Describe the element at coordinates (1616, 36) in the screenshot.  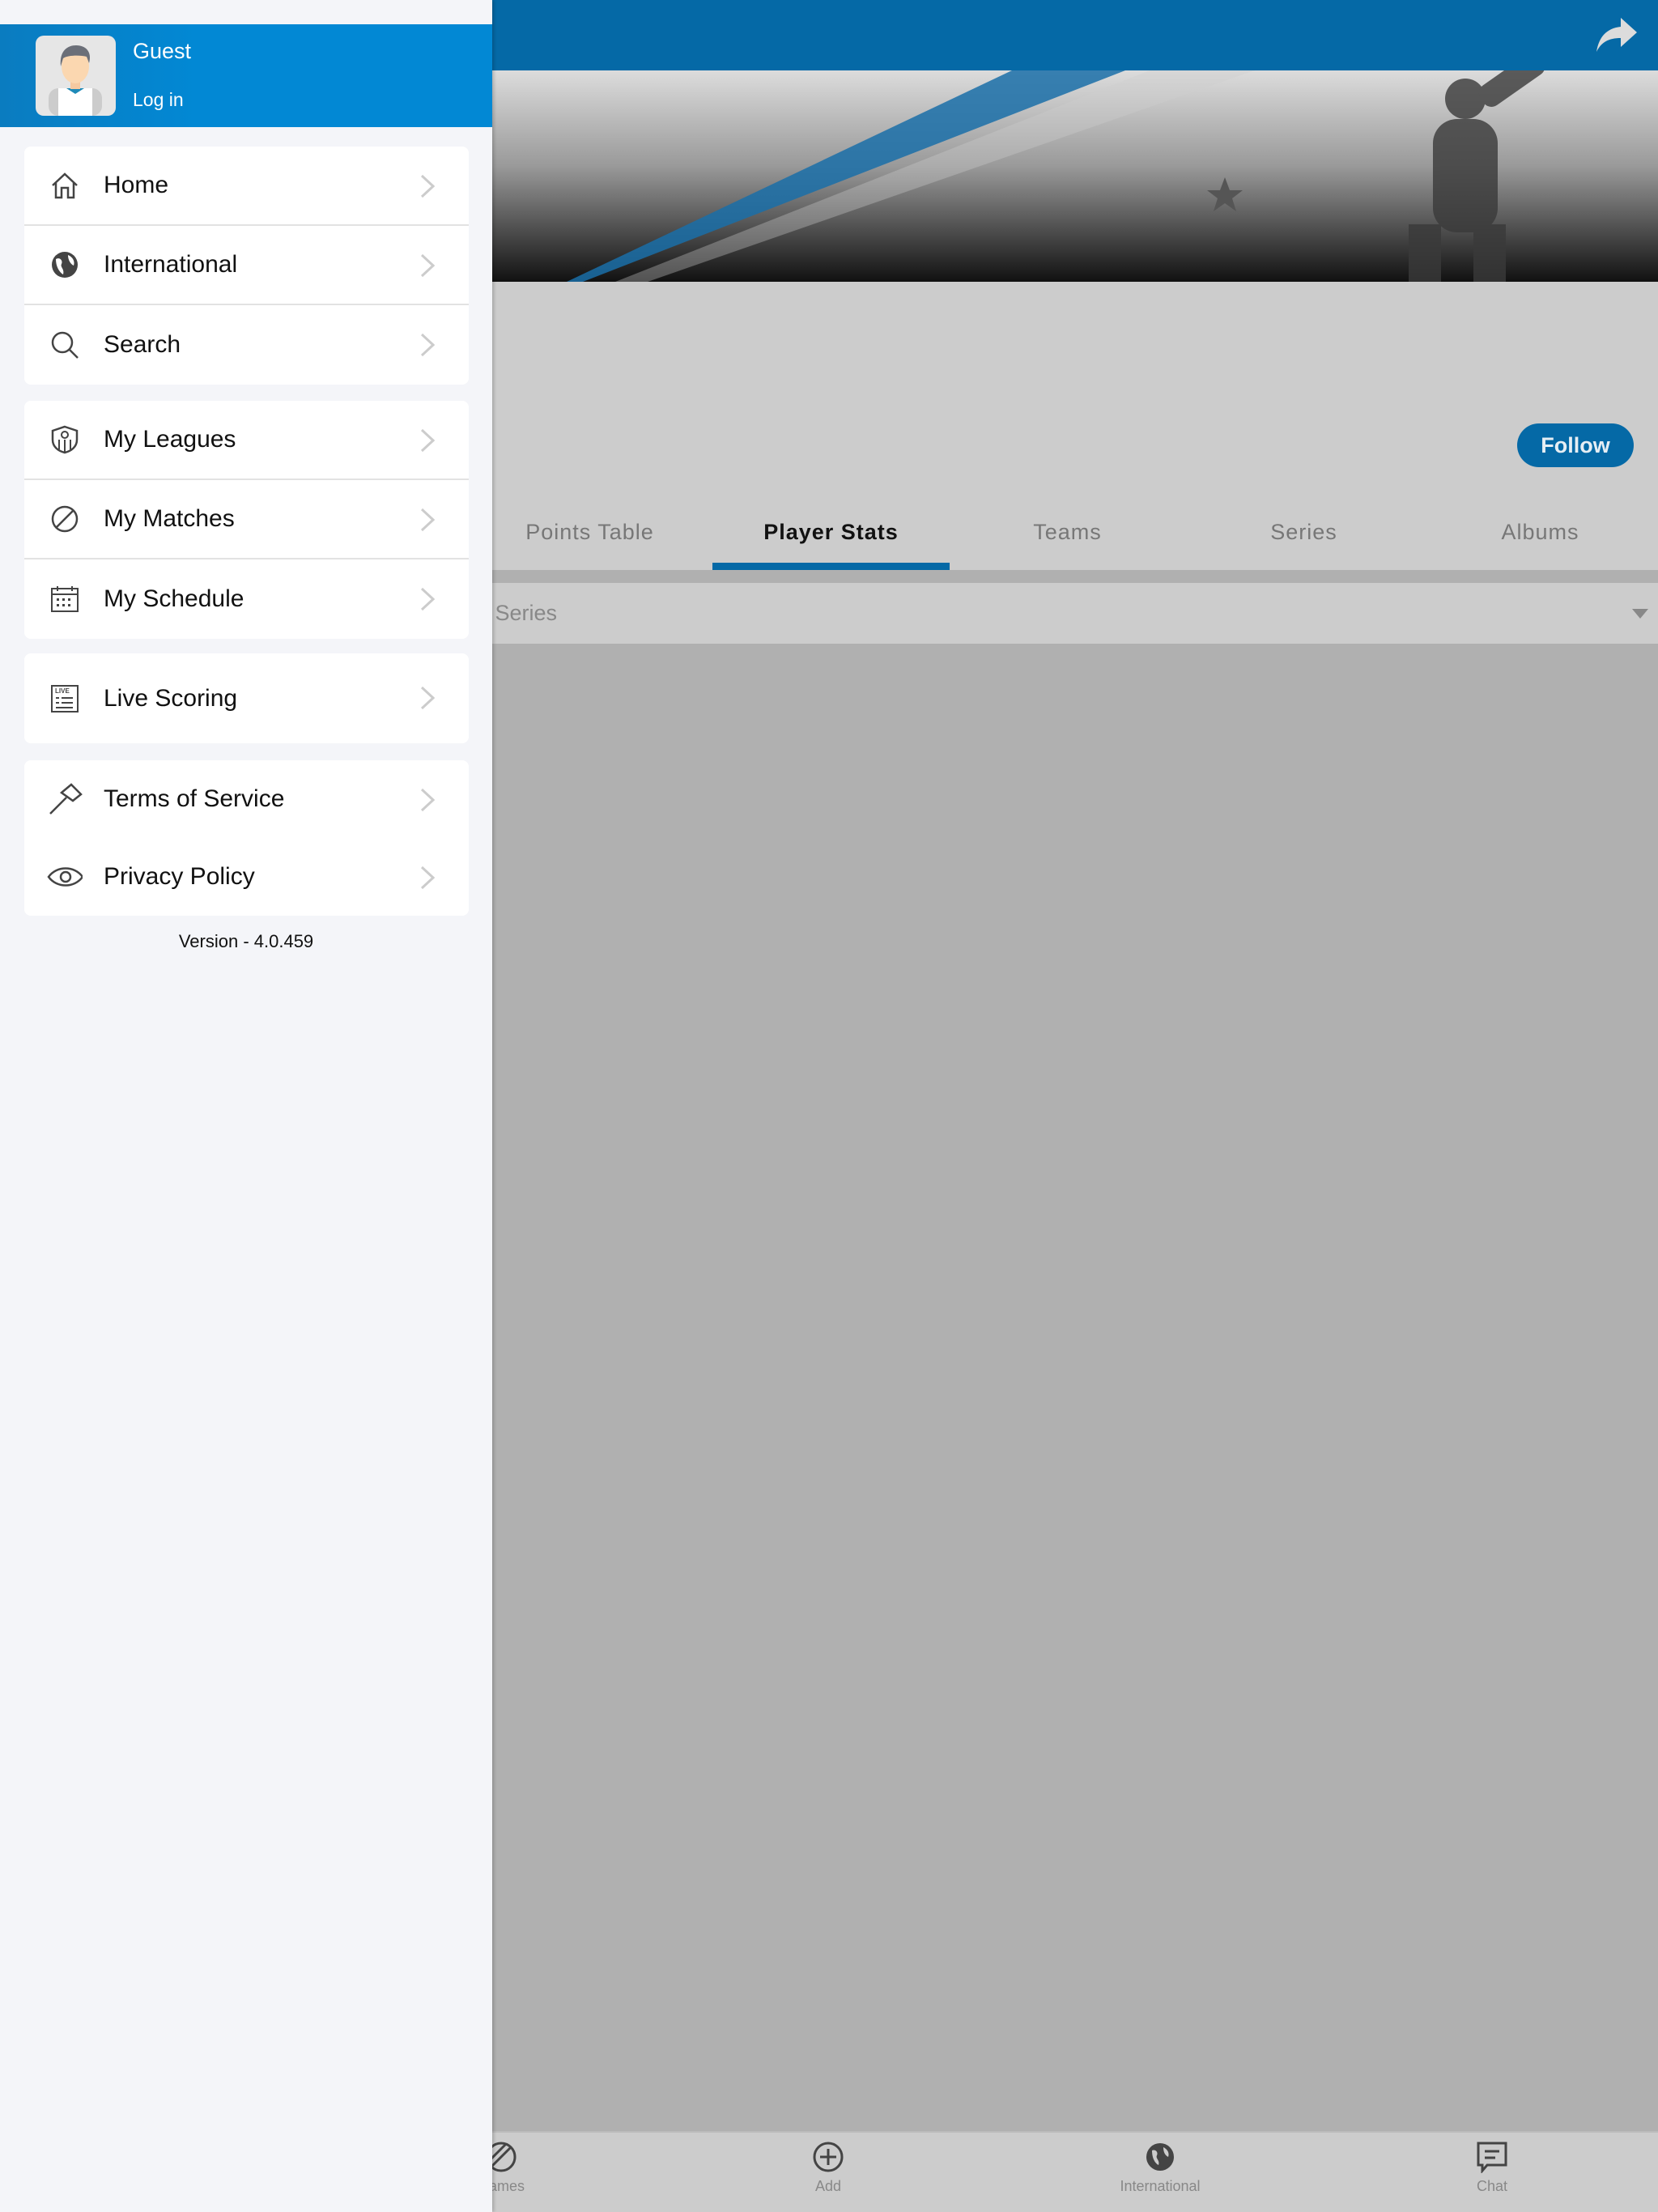
I see `share-icon` at that location.